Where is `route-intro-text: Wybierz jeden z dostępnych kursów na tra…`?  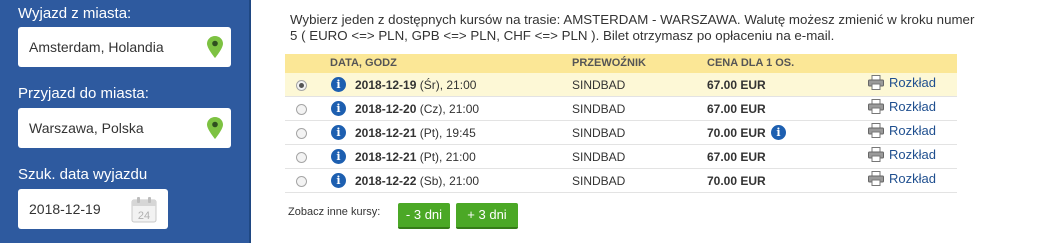
route-intro-text: Wybierz jeden z dostępnych kursów na tra… is located at coordinates (632, 27).